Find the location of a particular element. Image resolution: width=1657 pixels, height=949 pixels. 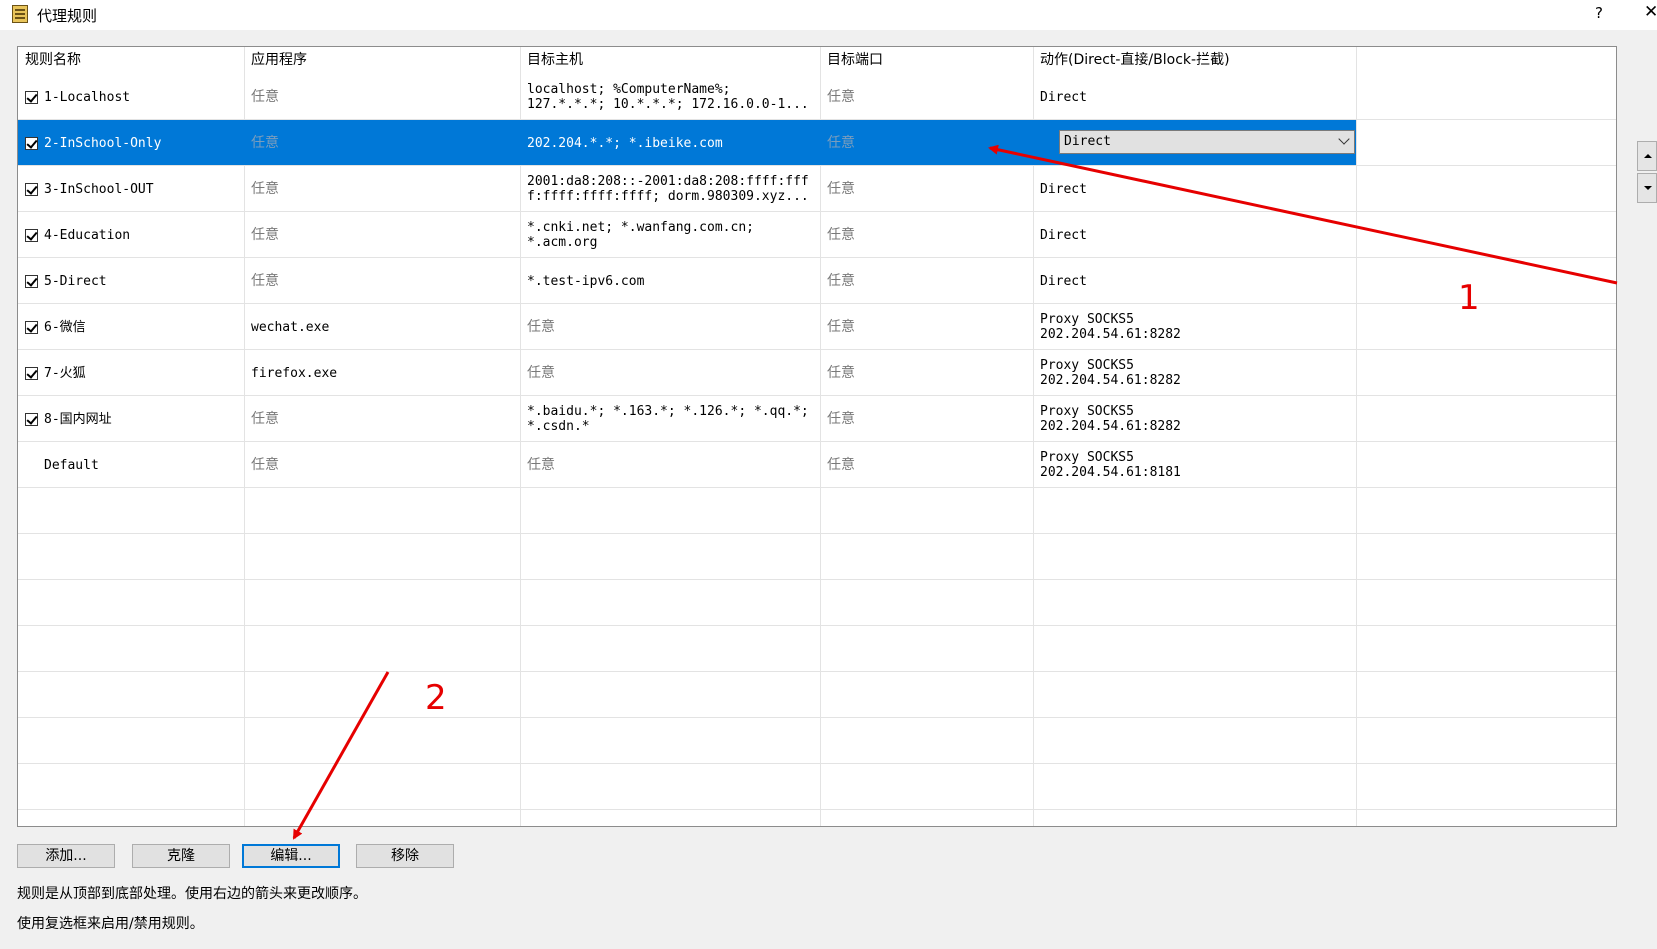

rule-name: 1-Localhost is located at coordinates (87, 97).